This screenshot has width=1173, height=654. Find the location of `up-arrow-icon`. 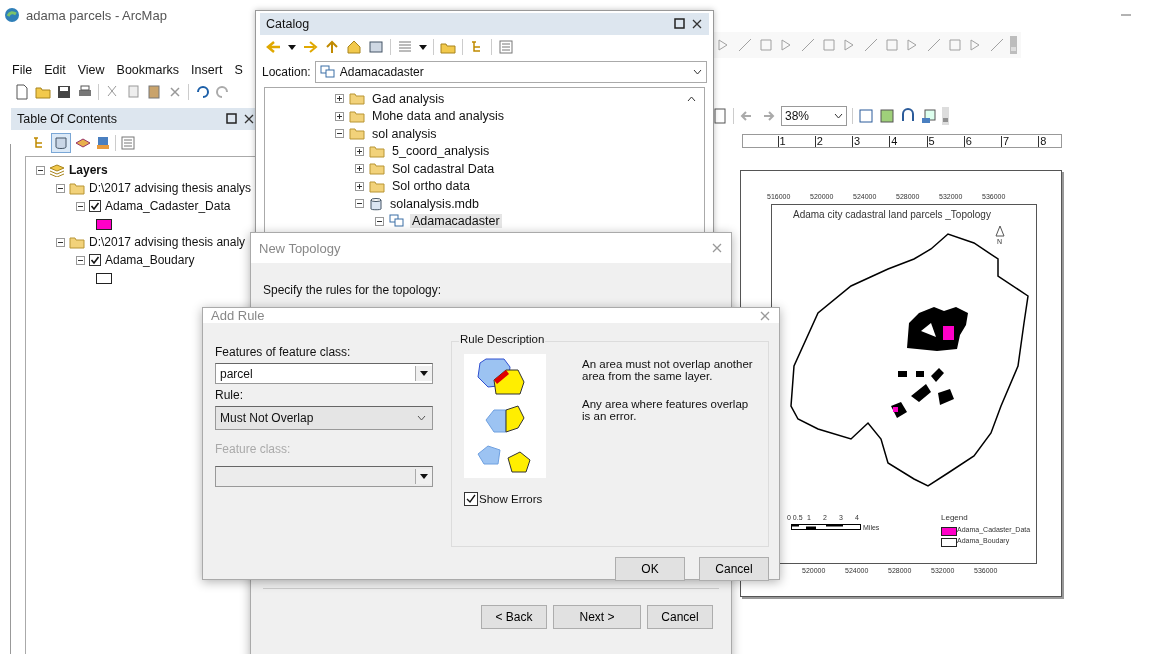

up-arrow-icon is located at coordinates (332, 47).